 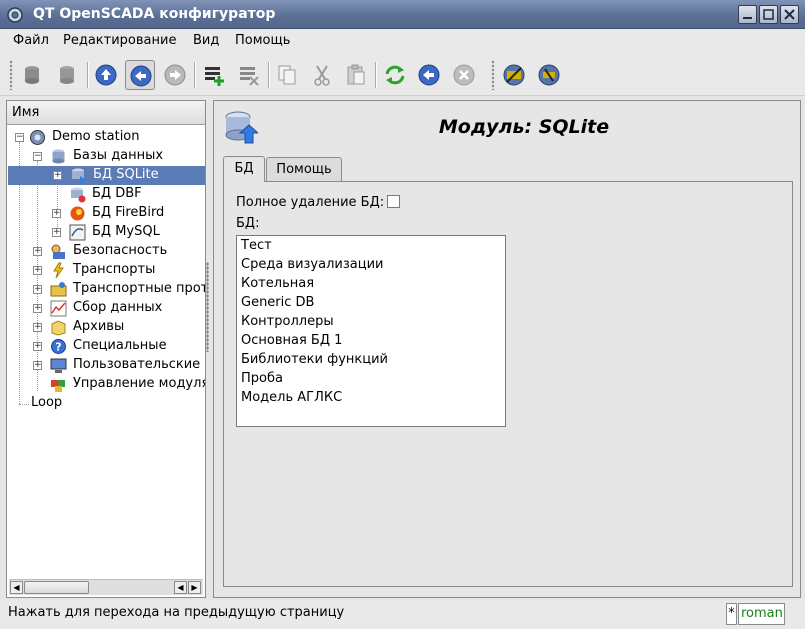 I want to click on delete-item-icon, so click(x=249, y=76).